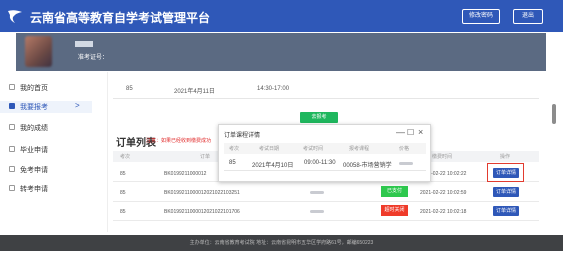 This screenshot has height=261, width=563. What do you see at coordinates (12, 188) in the screenshot?
I see `transfer-icon` at bounding box center [12, 188].